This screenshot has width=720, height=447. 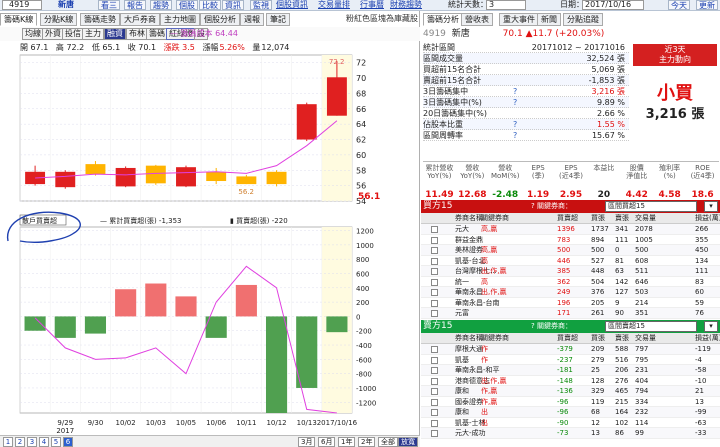 What do you see at coordinates (406, 5) in the screenshot?
I see `top-link-3: 財務趨勢` at bounding box center [406, 5].